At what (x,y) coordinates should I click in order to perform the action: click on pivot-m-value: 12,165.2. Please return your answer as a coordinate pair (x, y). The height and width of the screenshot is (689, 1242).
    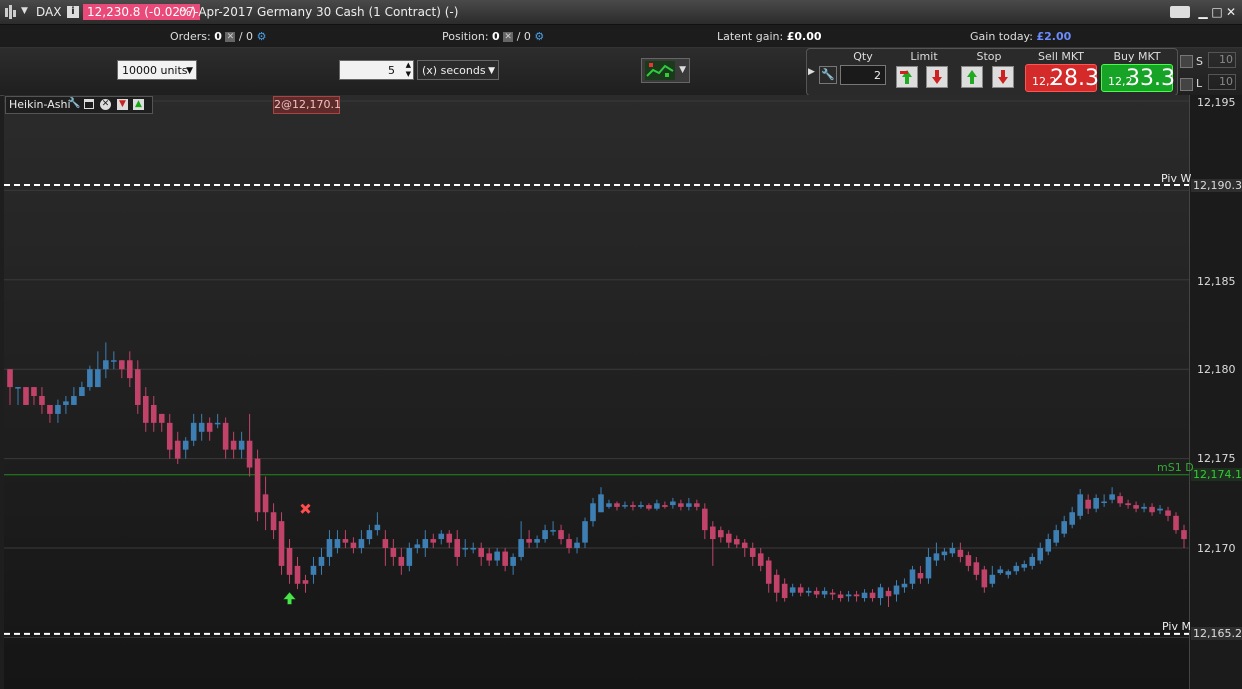
    Looking at the image, I should click on (1216, 633).